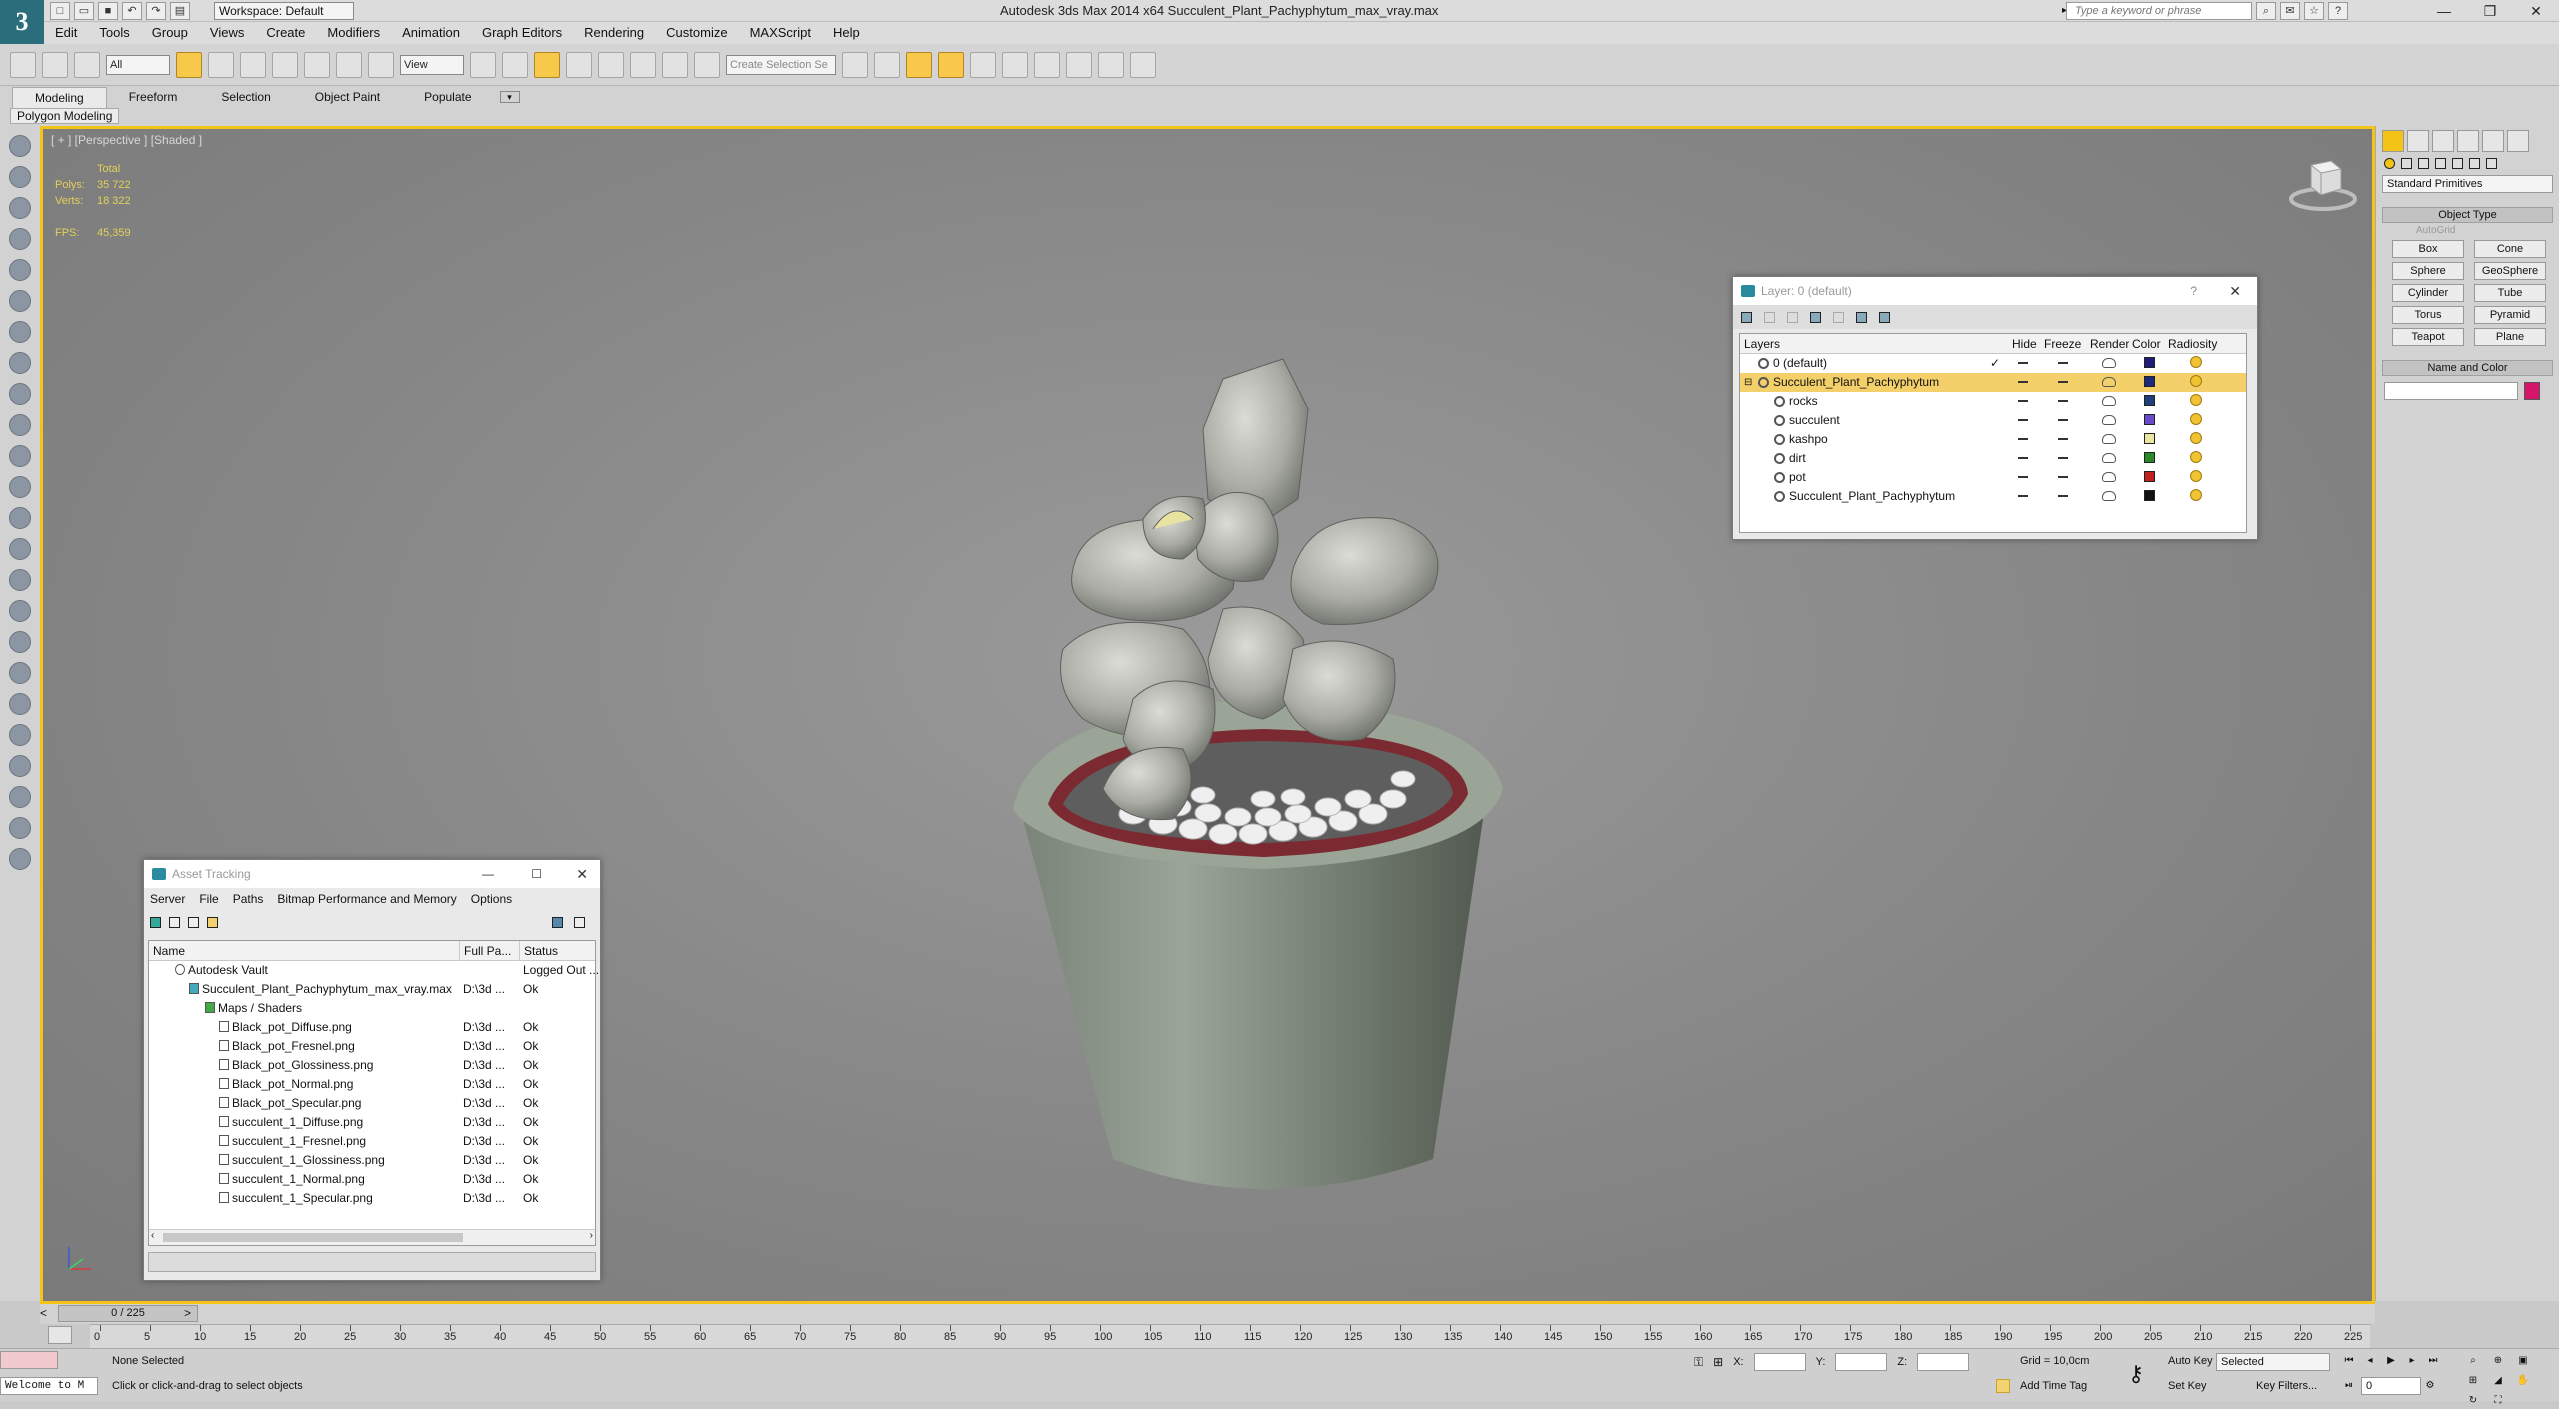  What do you see at coordinates (1762, 344) in the screenshot?
I see `col-layers: Layers` at bounding box center [1762, 344].